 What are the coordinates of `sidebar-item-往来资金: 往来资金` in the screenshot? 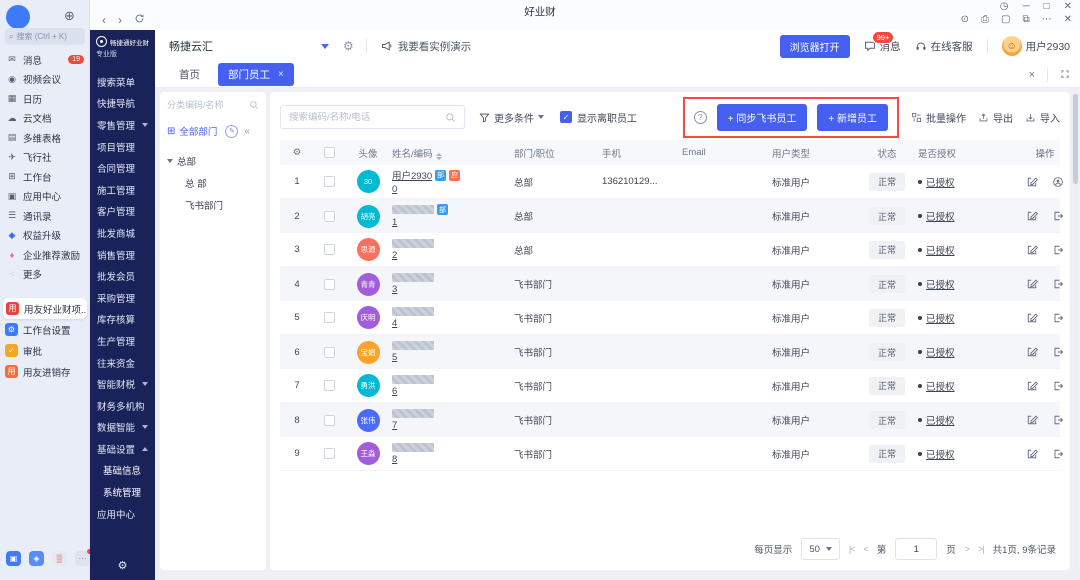 It's located at (122, 363).